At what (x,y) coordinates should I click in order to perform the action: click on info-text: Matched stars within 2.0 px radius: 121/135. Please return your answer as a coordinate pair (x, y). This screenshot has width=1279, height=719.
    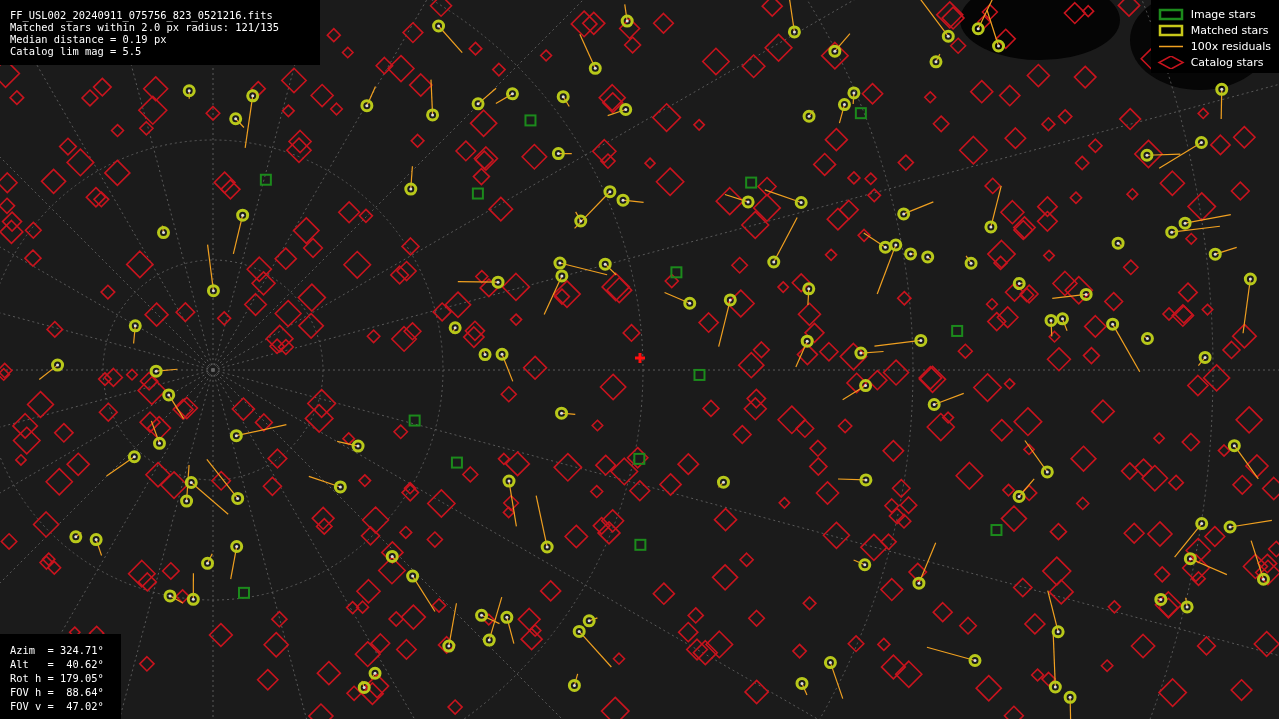
    Looking at the image, I should click on (145, 27).